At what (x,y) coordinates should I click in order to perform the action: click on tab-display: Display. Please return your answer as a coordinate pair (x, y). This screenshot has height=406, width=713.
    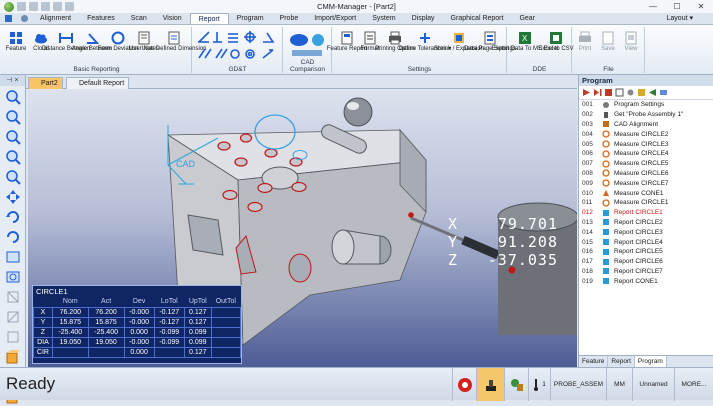
    Looking at the image, I should click on (423, 18).